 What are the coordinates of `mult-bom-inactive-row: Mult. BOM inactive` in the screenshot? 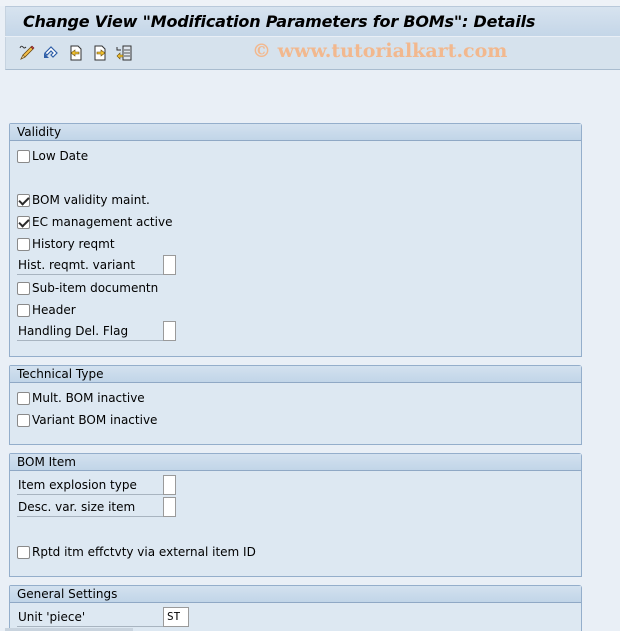 It's located at (81, 398).